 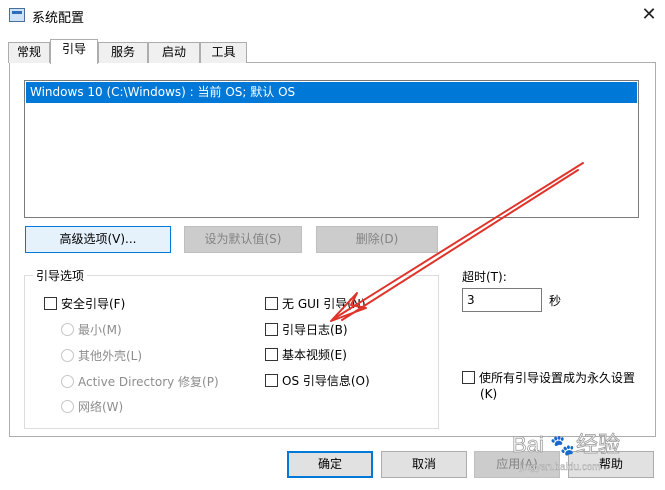 What do you see at coordinates (562, 445) in the screenshot?
I see `watermark-paw: 🐾` at bounding box center [562, 445].